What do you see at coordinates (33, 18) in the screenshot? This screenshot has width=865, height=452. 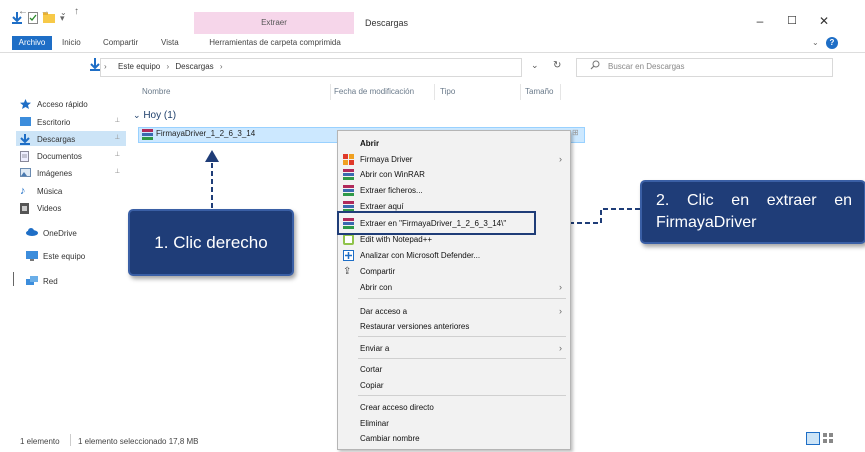 I see `properties-icon` at bounding box center [33, 18].